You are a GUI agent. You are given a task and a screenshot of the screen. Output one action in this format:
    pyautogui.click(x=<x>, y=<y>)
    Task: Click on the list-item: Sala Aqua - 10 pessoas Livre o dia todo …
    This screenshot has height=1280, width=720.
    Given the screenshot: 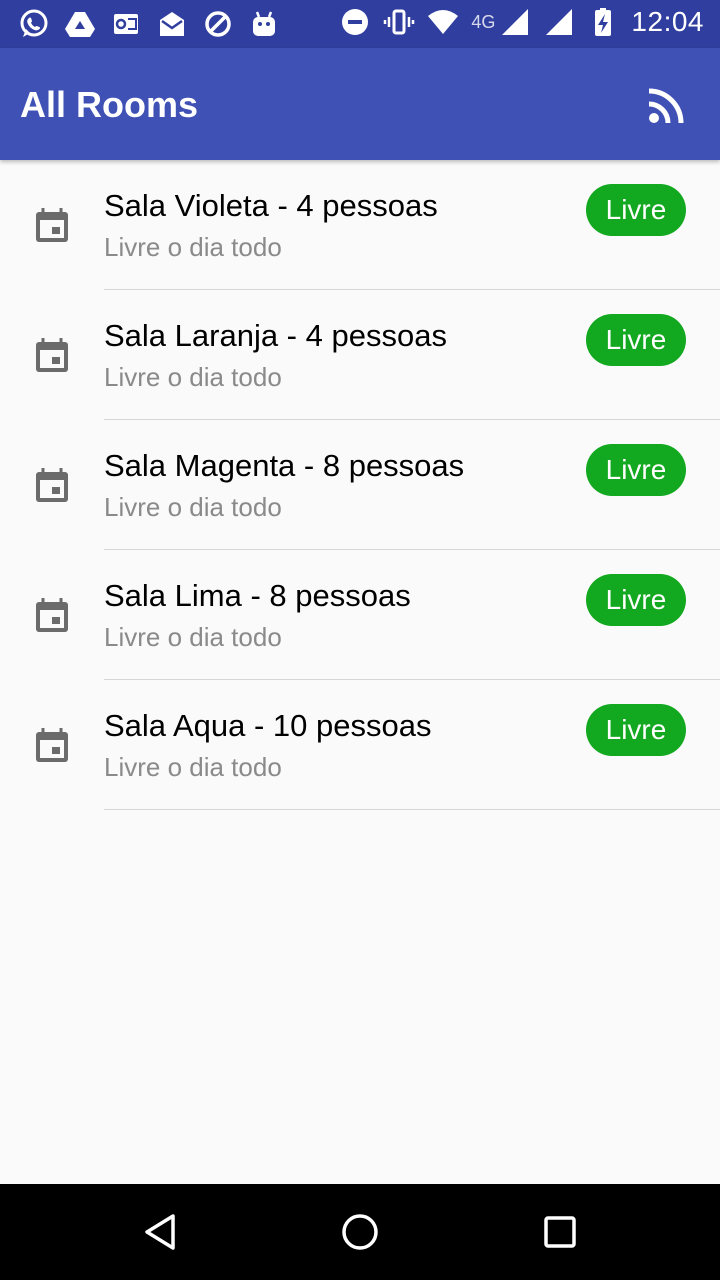 What is the action you would take?
    pyautogui.click(x=360, y=745)
    